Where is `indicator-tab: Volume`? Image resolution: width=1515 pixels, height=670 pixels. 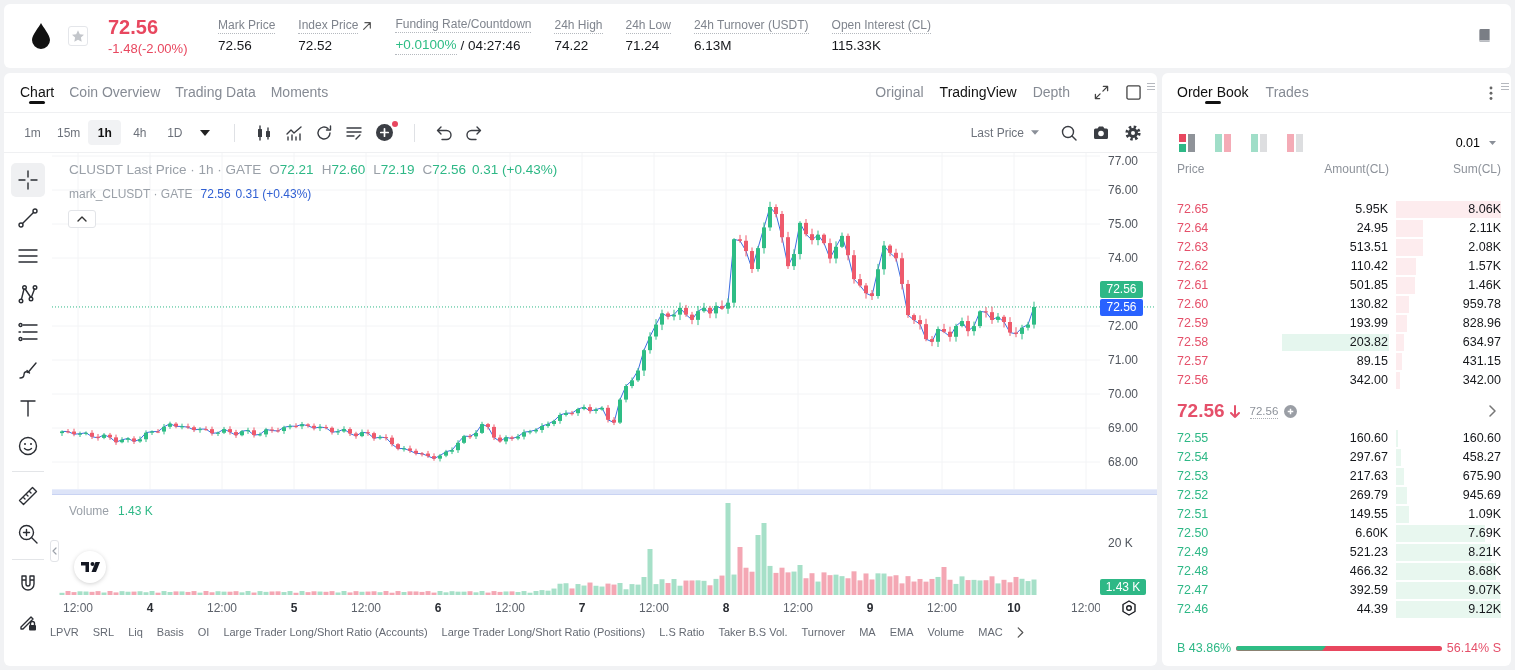 indicator-tab: Volume is located at coordinates (946, 632).